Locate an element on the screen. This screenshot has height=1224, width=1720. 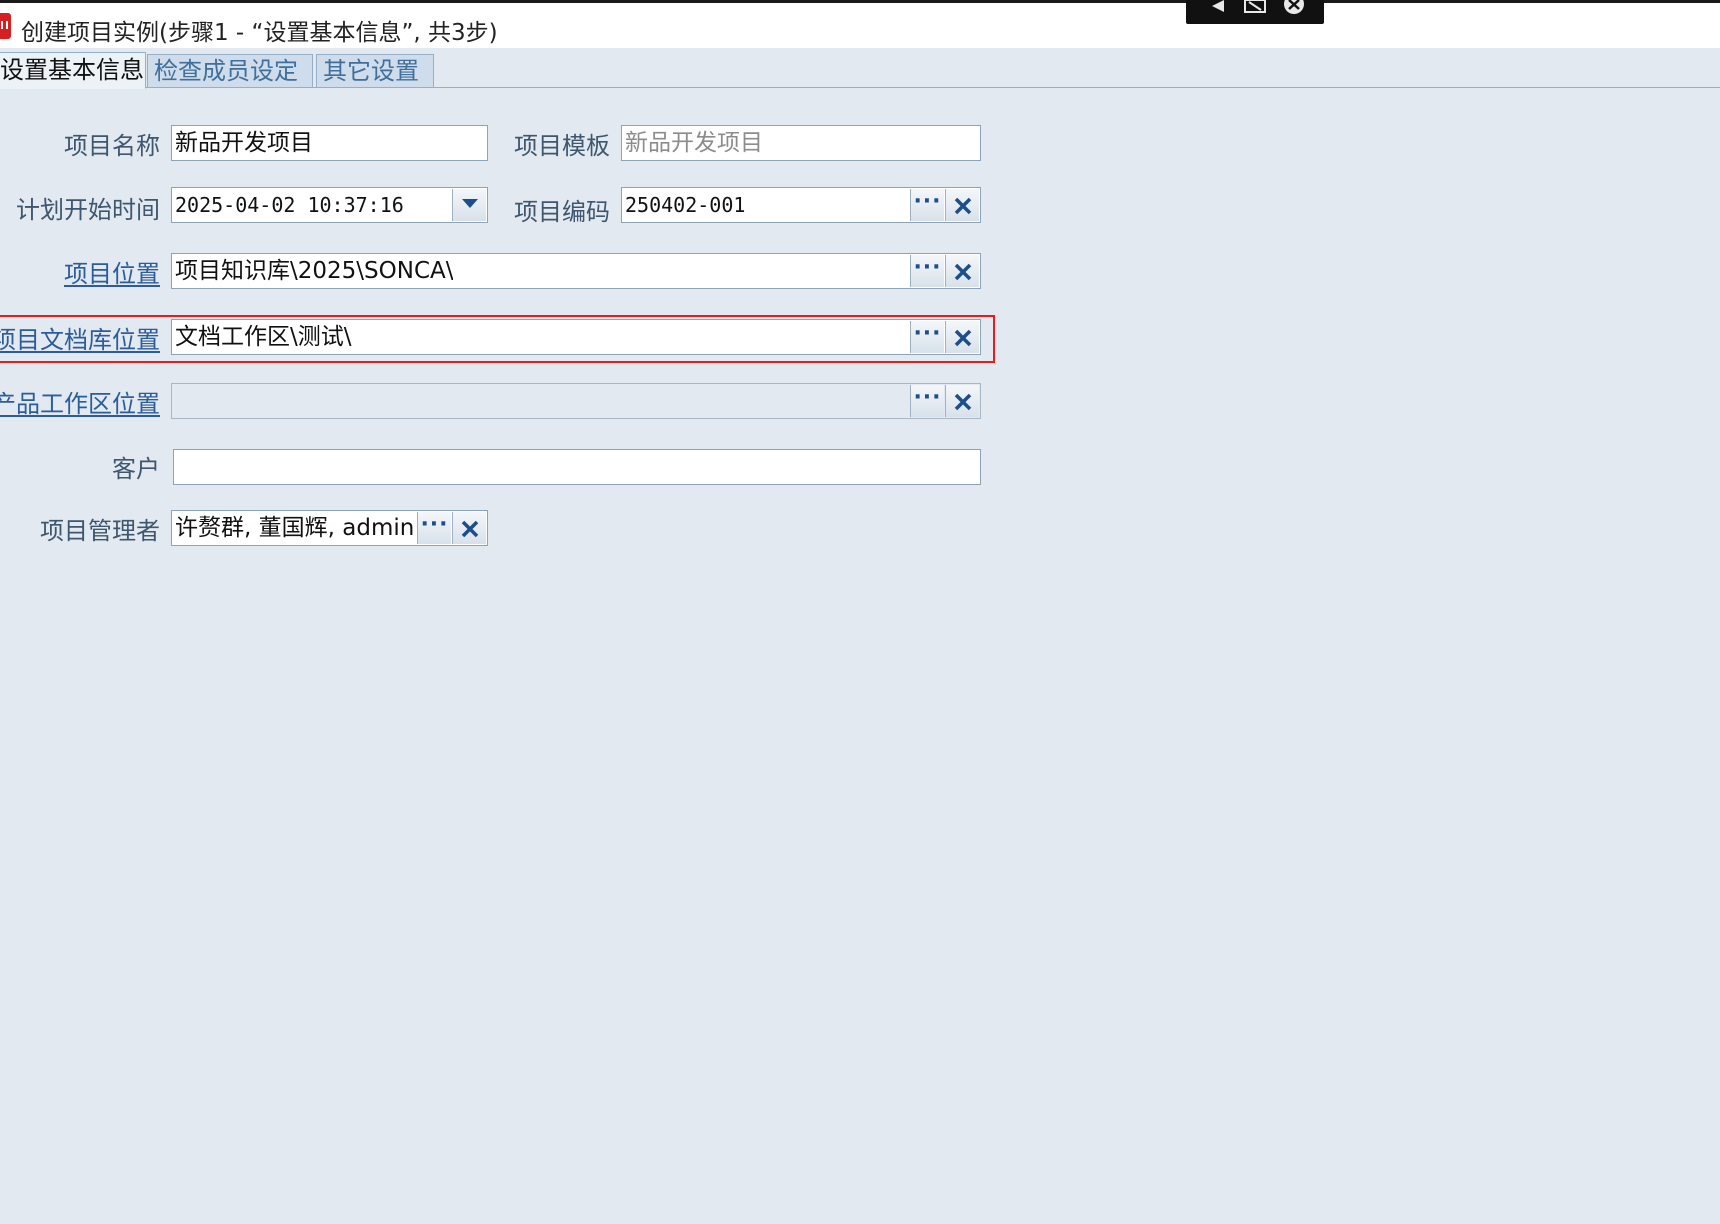
project-template-label: 项目模板 is located at coordinates (562, 146).